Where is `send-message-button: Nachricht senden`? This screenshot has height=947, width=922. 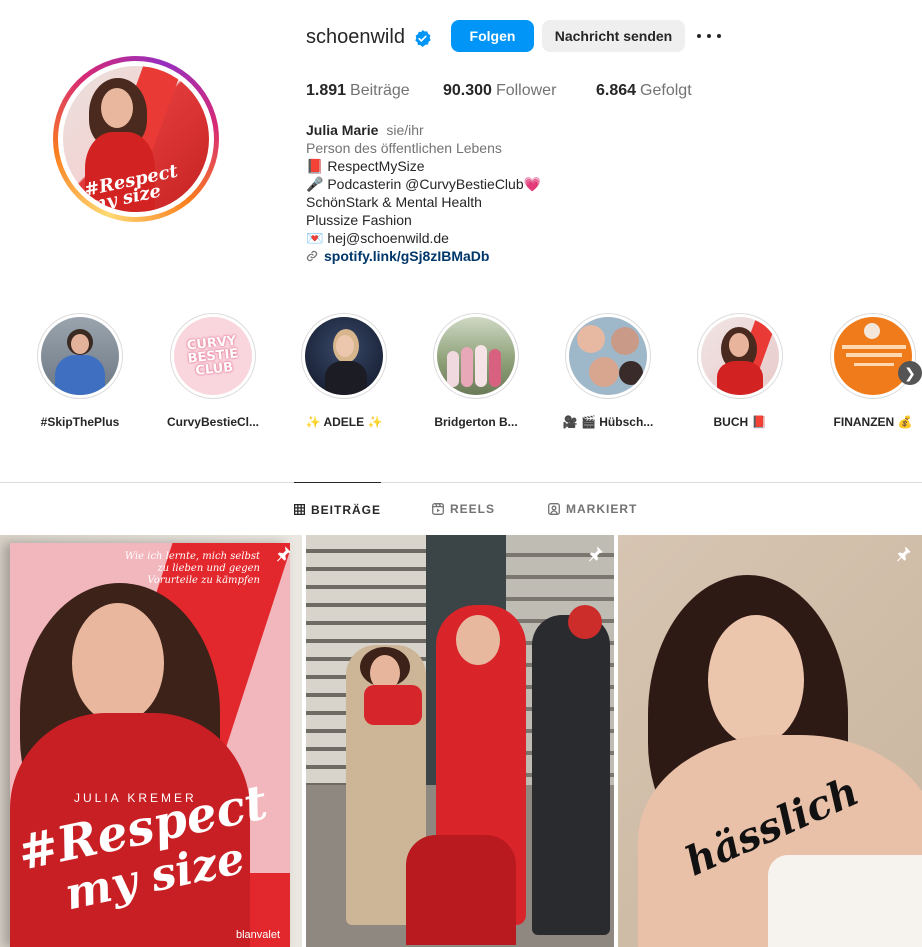 send-message-button: Nachricht senden is located at coordinates (613, 36).